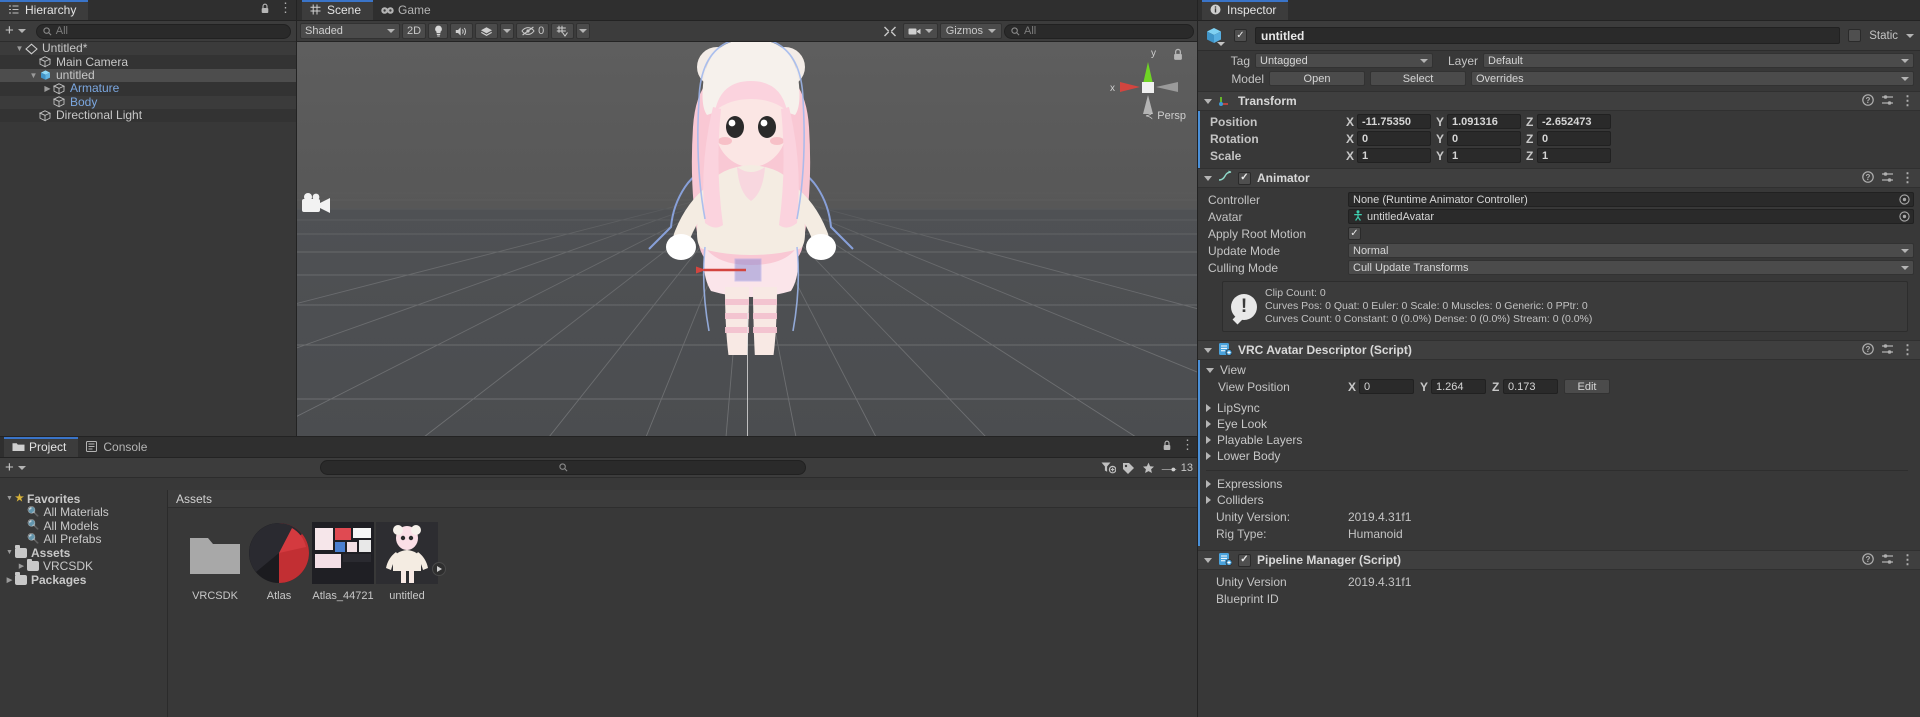  What do you see at coordinates (1354, 233) in the screenshot?
I see `apply-root-motion-checkbox: ✓` at bounding box center [1354, 233].